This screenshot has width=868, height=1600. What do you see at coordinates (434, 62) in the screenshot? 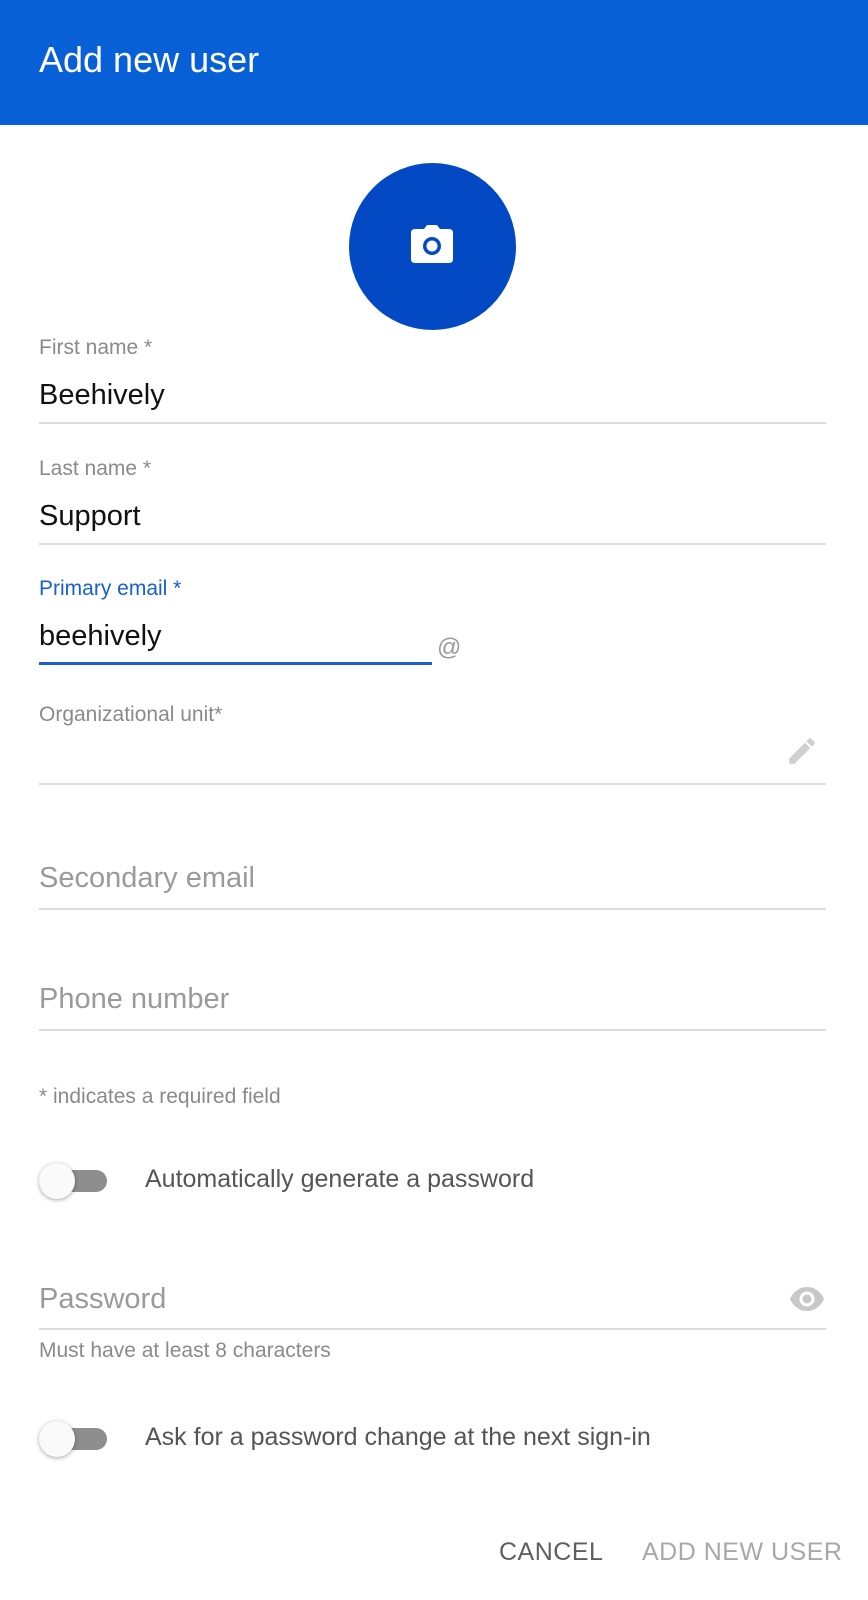
I see `app-bar: Add new user` at bounding box center [434, 62].